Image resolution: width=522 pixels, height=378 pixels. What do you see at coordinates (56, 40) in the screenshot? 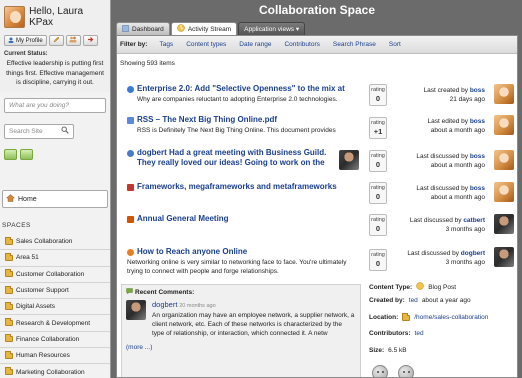
I see `edit-status-button` at bounding box center [56, 40].